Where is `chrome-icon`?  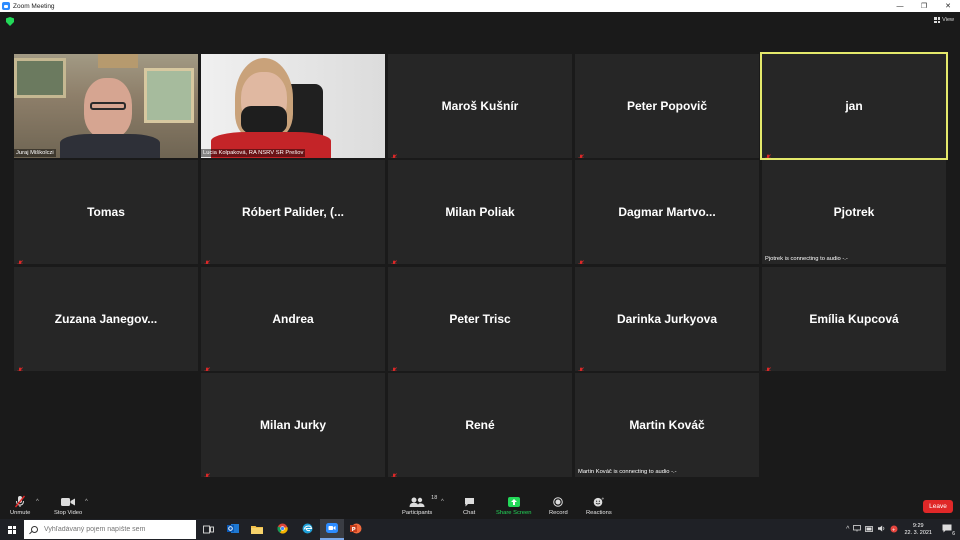 chrome-icon is located at coordinates (282, 530).